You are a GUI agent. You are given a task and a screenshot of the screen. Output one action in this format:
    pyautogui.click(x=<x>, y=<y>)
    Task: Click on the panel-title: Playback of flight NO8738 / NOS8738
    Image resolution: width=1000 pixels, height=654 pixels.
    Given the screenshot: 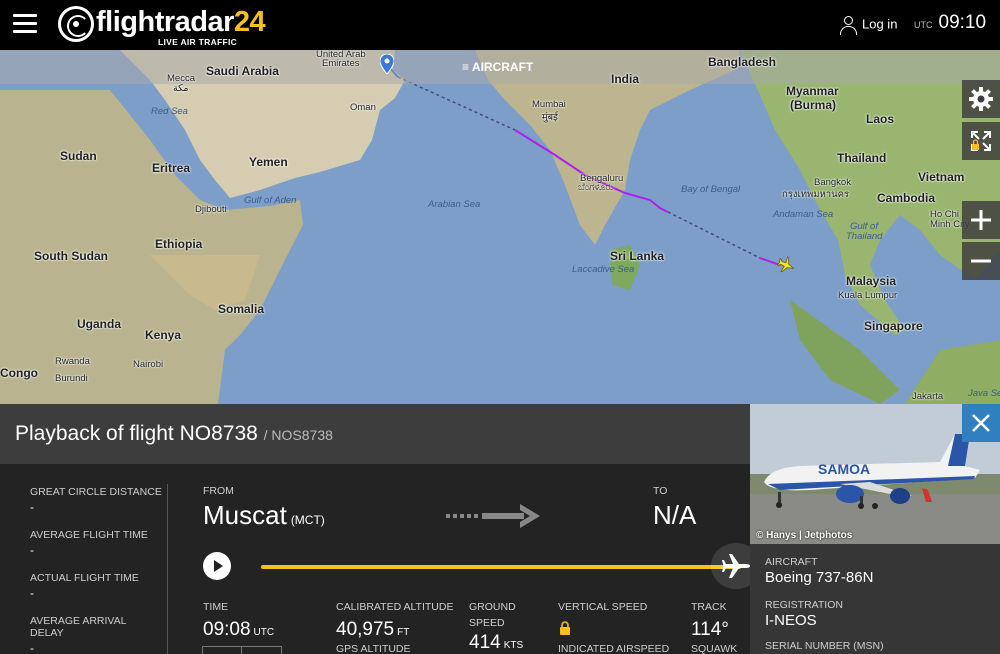 What is the action you would take?
    pyautogui.click(x=174, y=434)
    